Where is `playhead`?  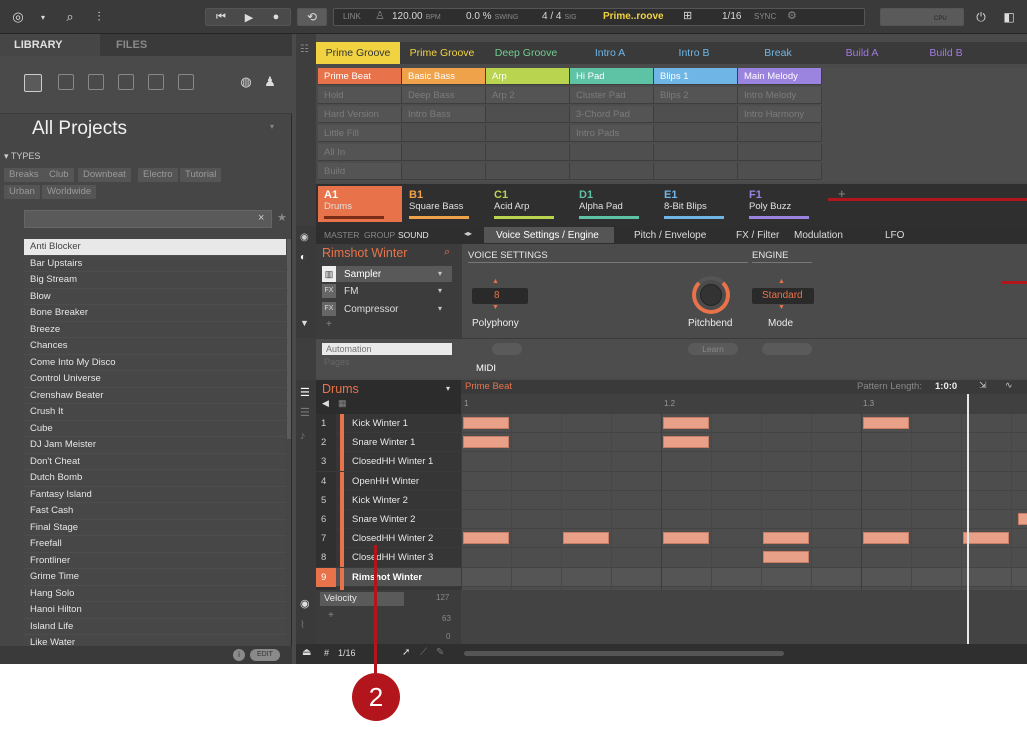
playhead is located at coordinates (968, 520).